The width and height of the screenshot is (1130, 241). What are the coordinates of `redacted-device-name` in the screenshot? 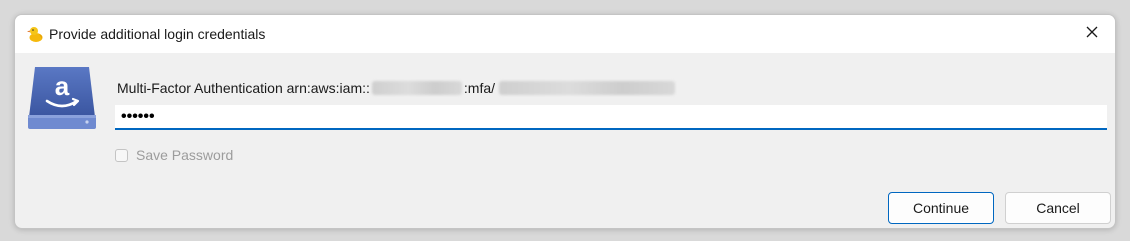 It's located at (587, 88).